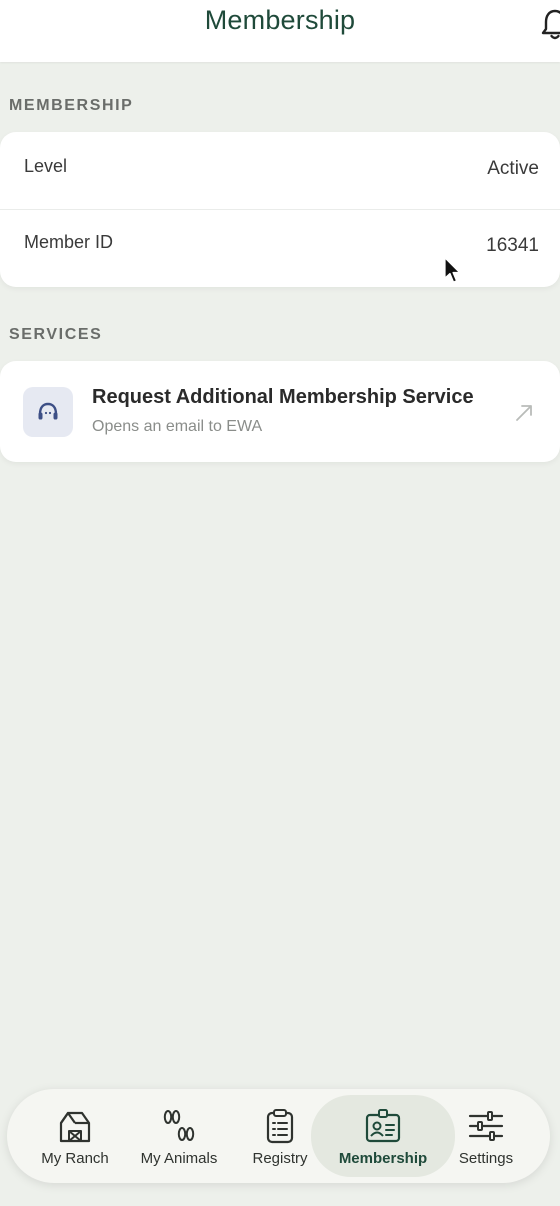 This screenshot has width=560, height=1206. Describe the element at coordinates (280, 20) in the screenshot. I see `page-title: Membership` at that location.